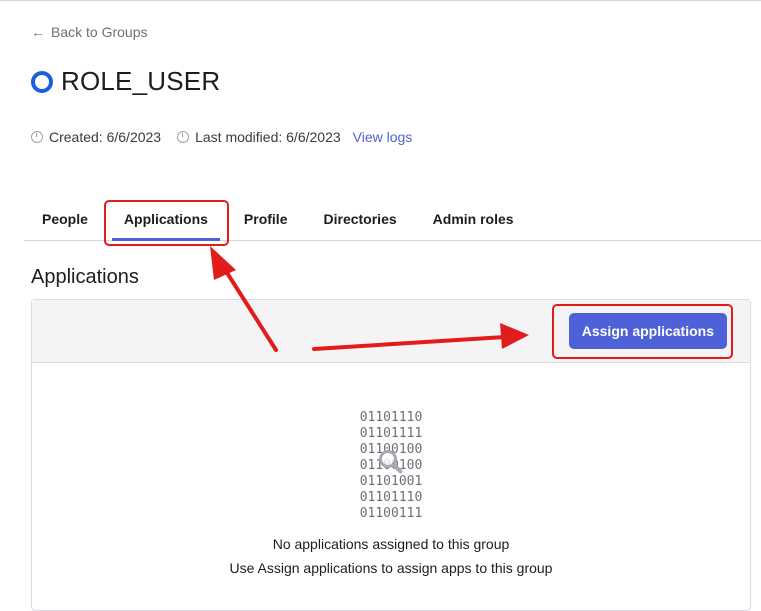 The image size is (761, 611). What do you see at coordinates (369, 299) in the screenshot?
I see `annotation-arrows` at bounding box center [369, 299].